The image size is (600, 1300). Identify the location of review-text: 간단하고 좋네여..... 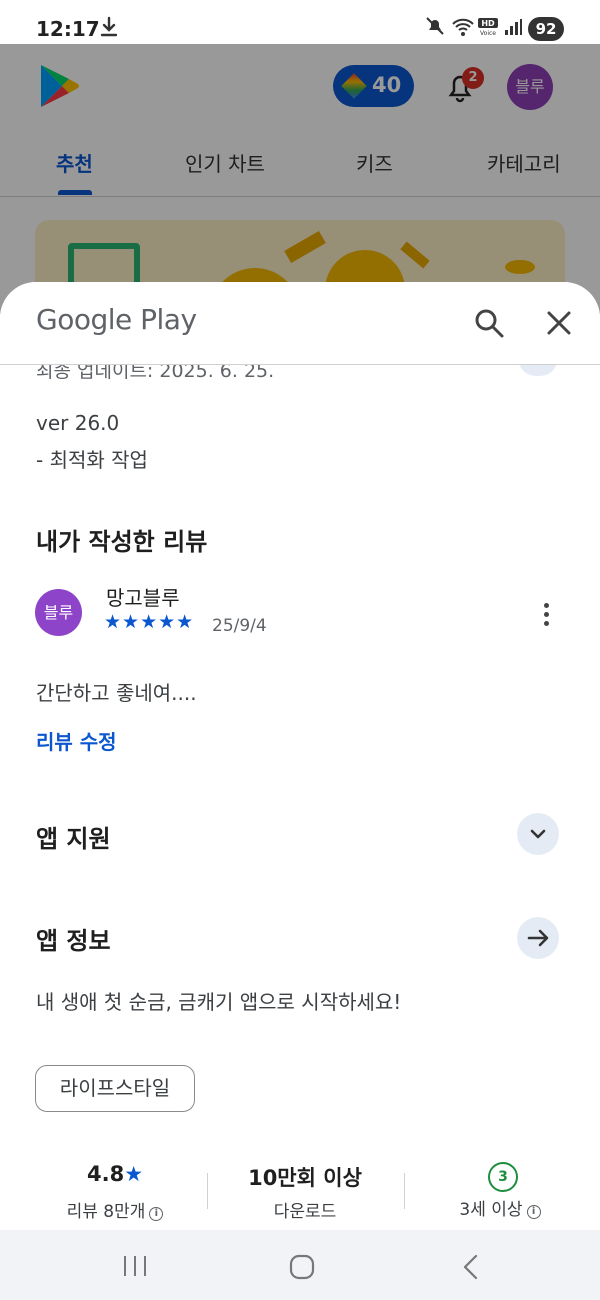
(116, 693).